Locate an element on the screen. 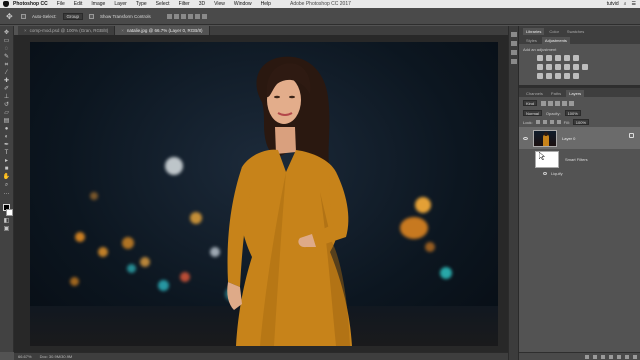  brush-tool-icon: ✐ is located at coordinates (7, 89).